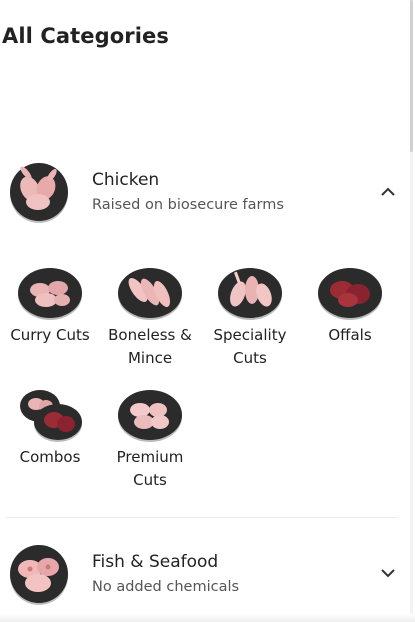 The width and height of the screenshot is (415, 622). Describe the element at coordinates (250, 346) in the screenshot. I see `subcategory-label: Speciality Cuts` at that location.